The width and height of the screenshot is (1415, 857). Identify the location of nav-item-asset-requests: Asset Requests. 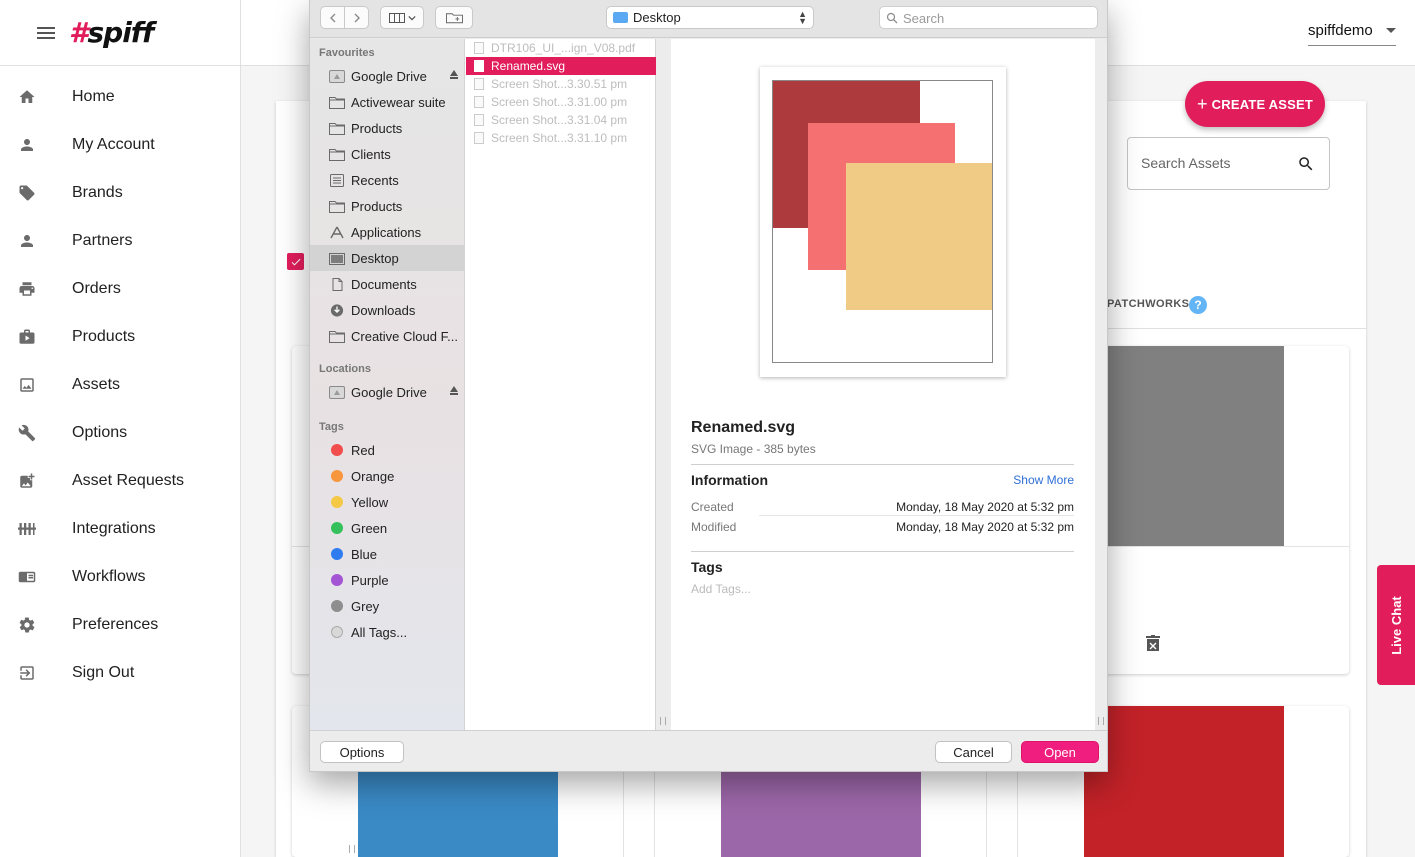
(120, 481).